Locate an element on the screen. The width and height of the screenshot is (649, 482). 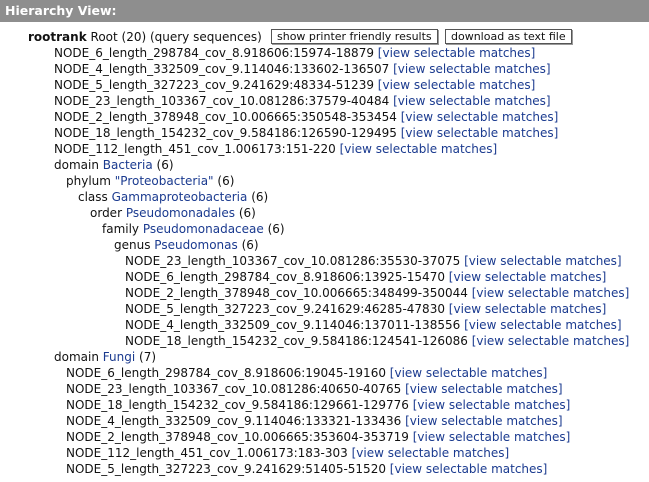
taxon-link: "Proteobacteria" is located at coordinates (164, 181).